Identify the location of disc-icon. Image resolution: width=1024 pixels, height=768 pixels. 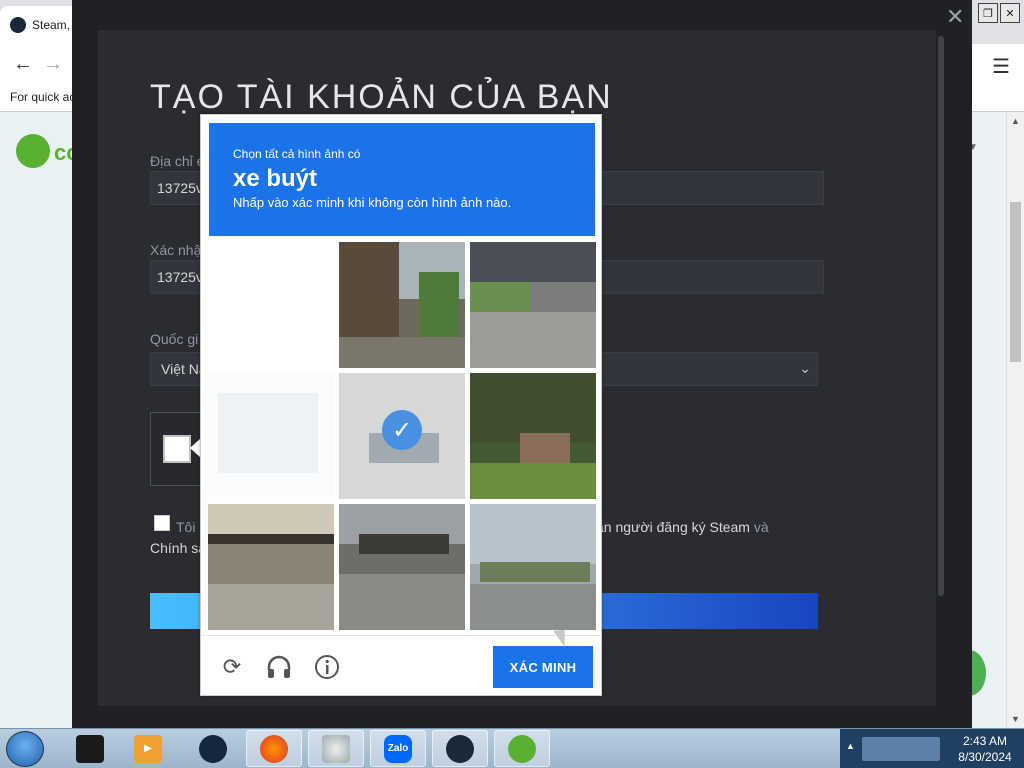
(336, 748).